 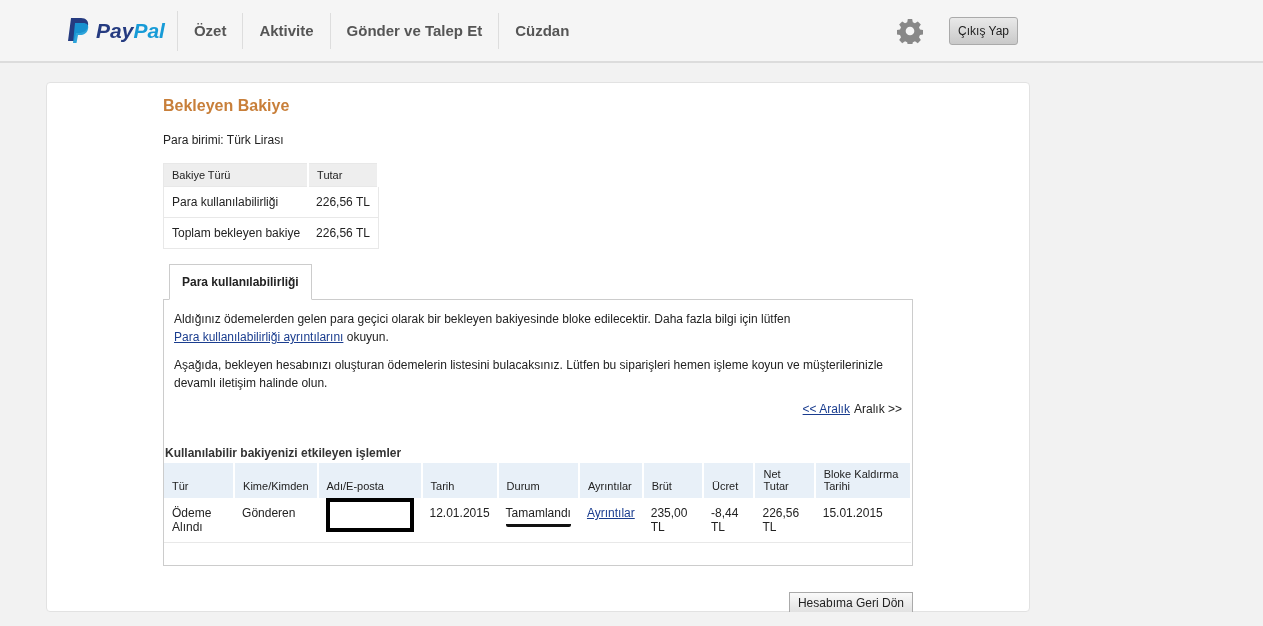 What do you see at coordinates (227, 106) in the screenshot?
I see `page-title: Bekleyen Bakiye` at bounding box center [227, 106].